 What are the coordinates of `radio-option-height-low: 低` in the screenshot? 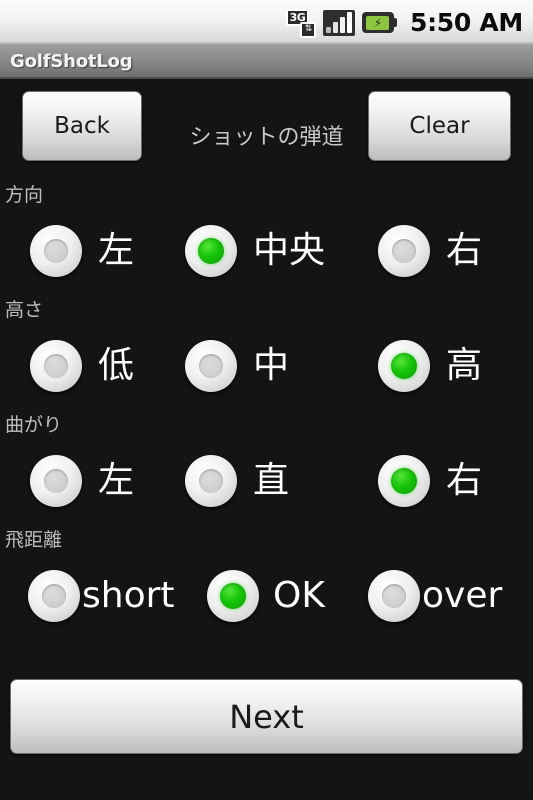 It's located at (82, 366).